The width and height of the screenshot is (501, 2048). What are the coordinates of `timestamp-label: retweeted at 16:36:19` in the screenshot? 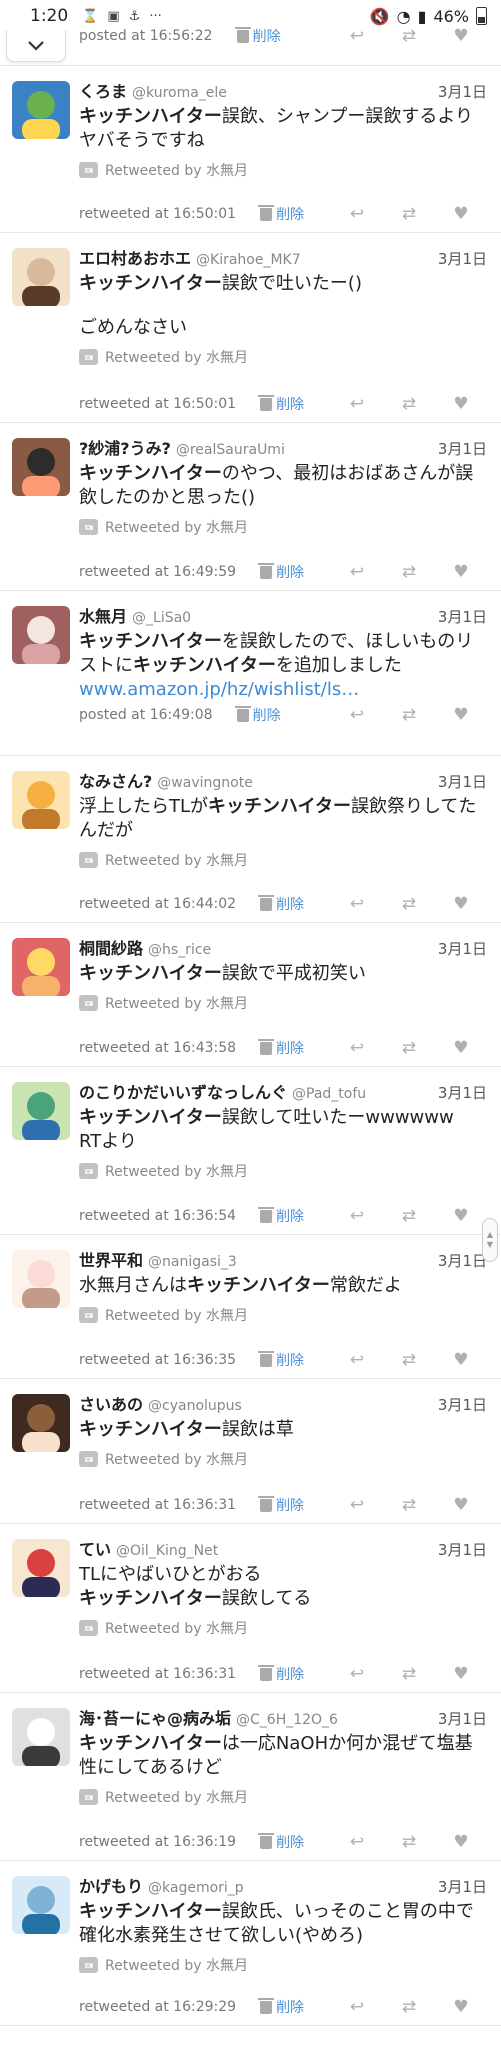 It's located at (157, 1842).